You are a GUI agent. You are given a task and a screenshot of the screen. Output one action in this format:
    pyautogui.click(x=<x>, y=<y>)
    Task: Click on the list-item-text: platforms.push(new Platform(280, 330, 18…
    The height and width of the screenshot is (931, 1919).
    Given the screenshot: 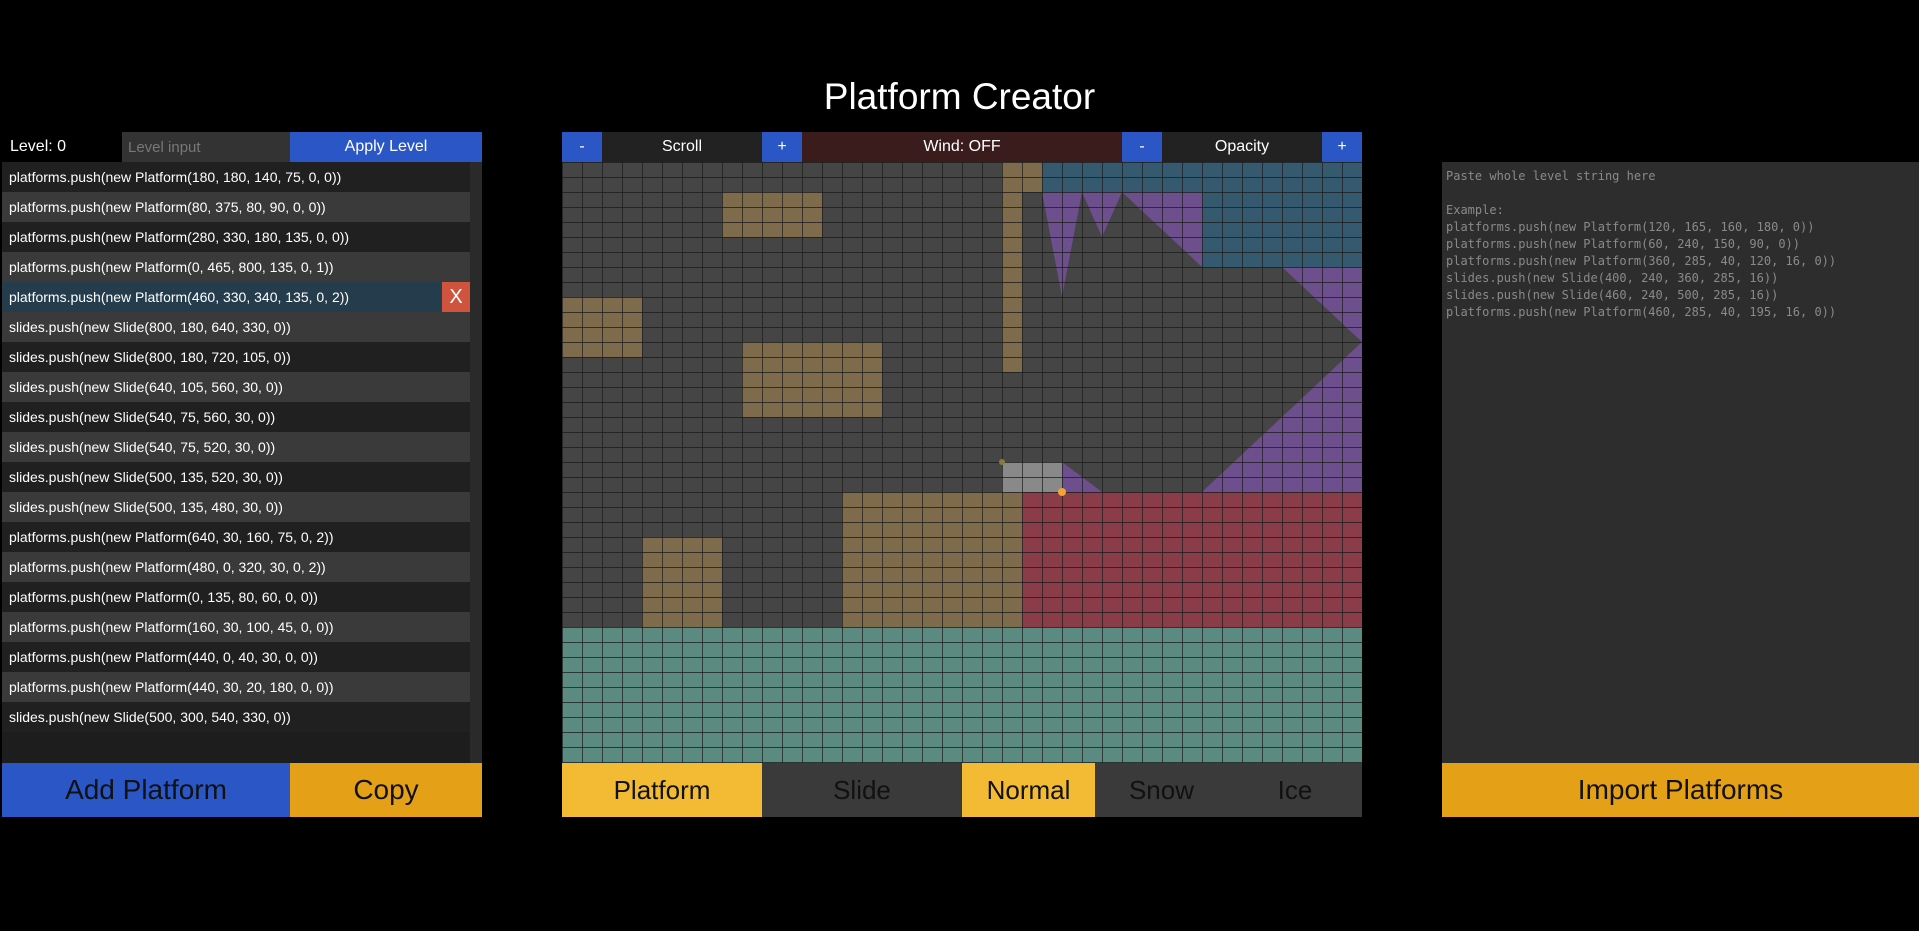 What is the action you would take?
    pyautogui.click(x=179, y=237)
    